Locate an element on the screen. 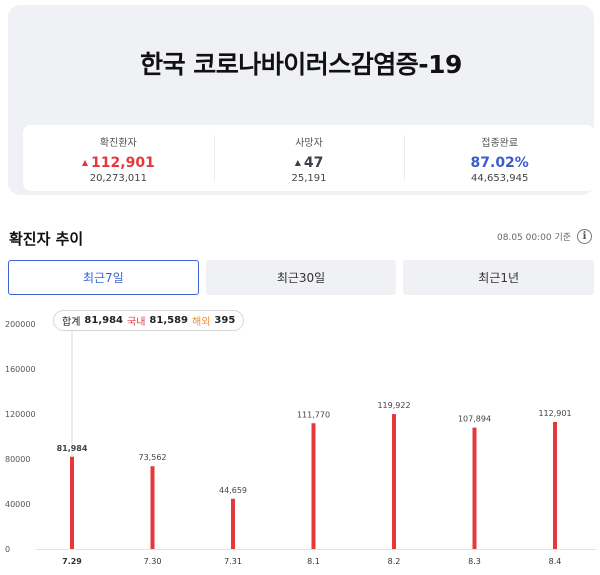 This screenshot has width=600, height=575. x-tick-label: 8.3 is located at coordinates (474, 561).